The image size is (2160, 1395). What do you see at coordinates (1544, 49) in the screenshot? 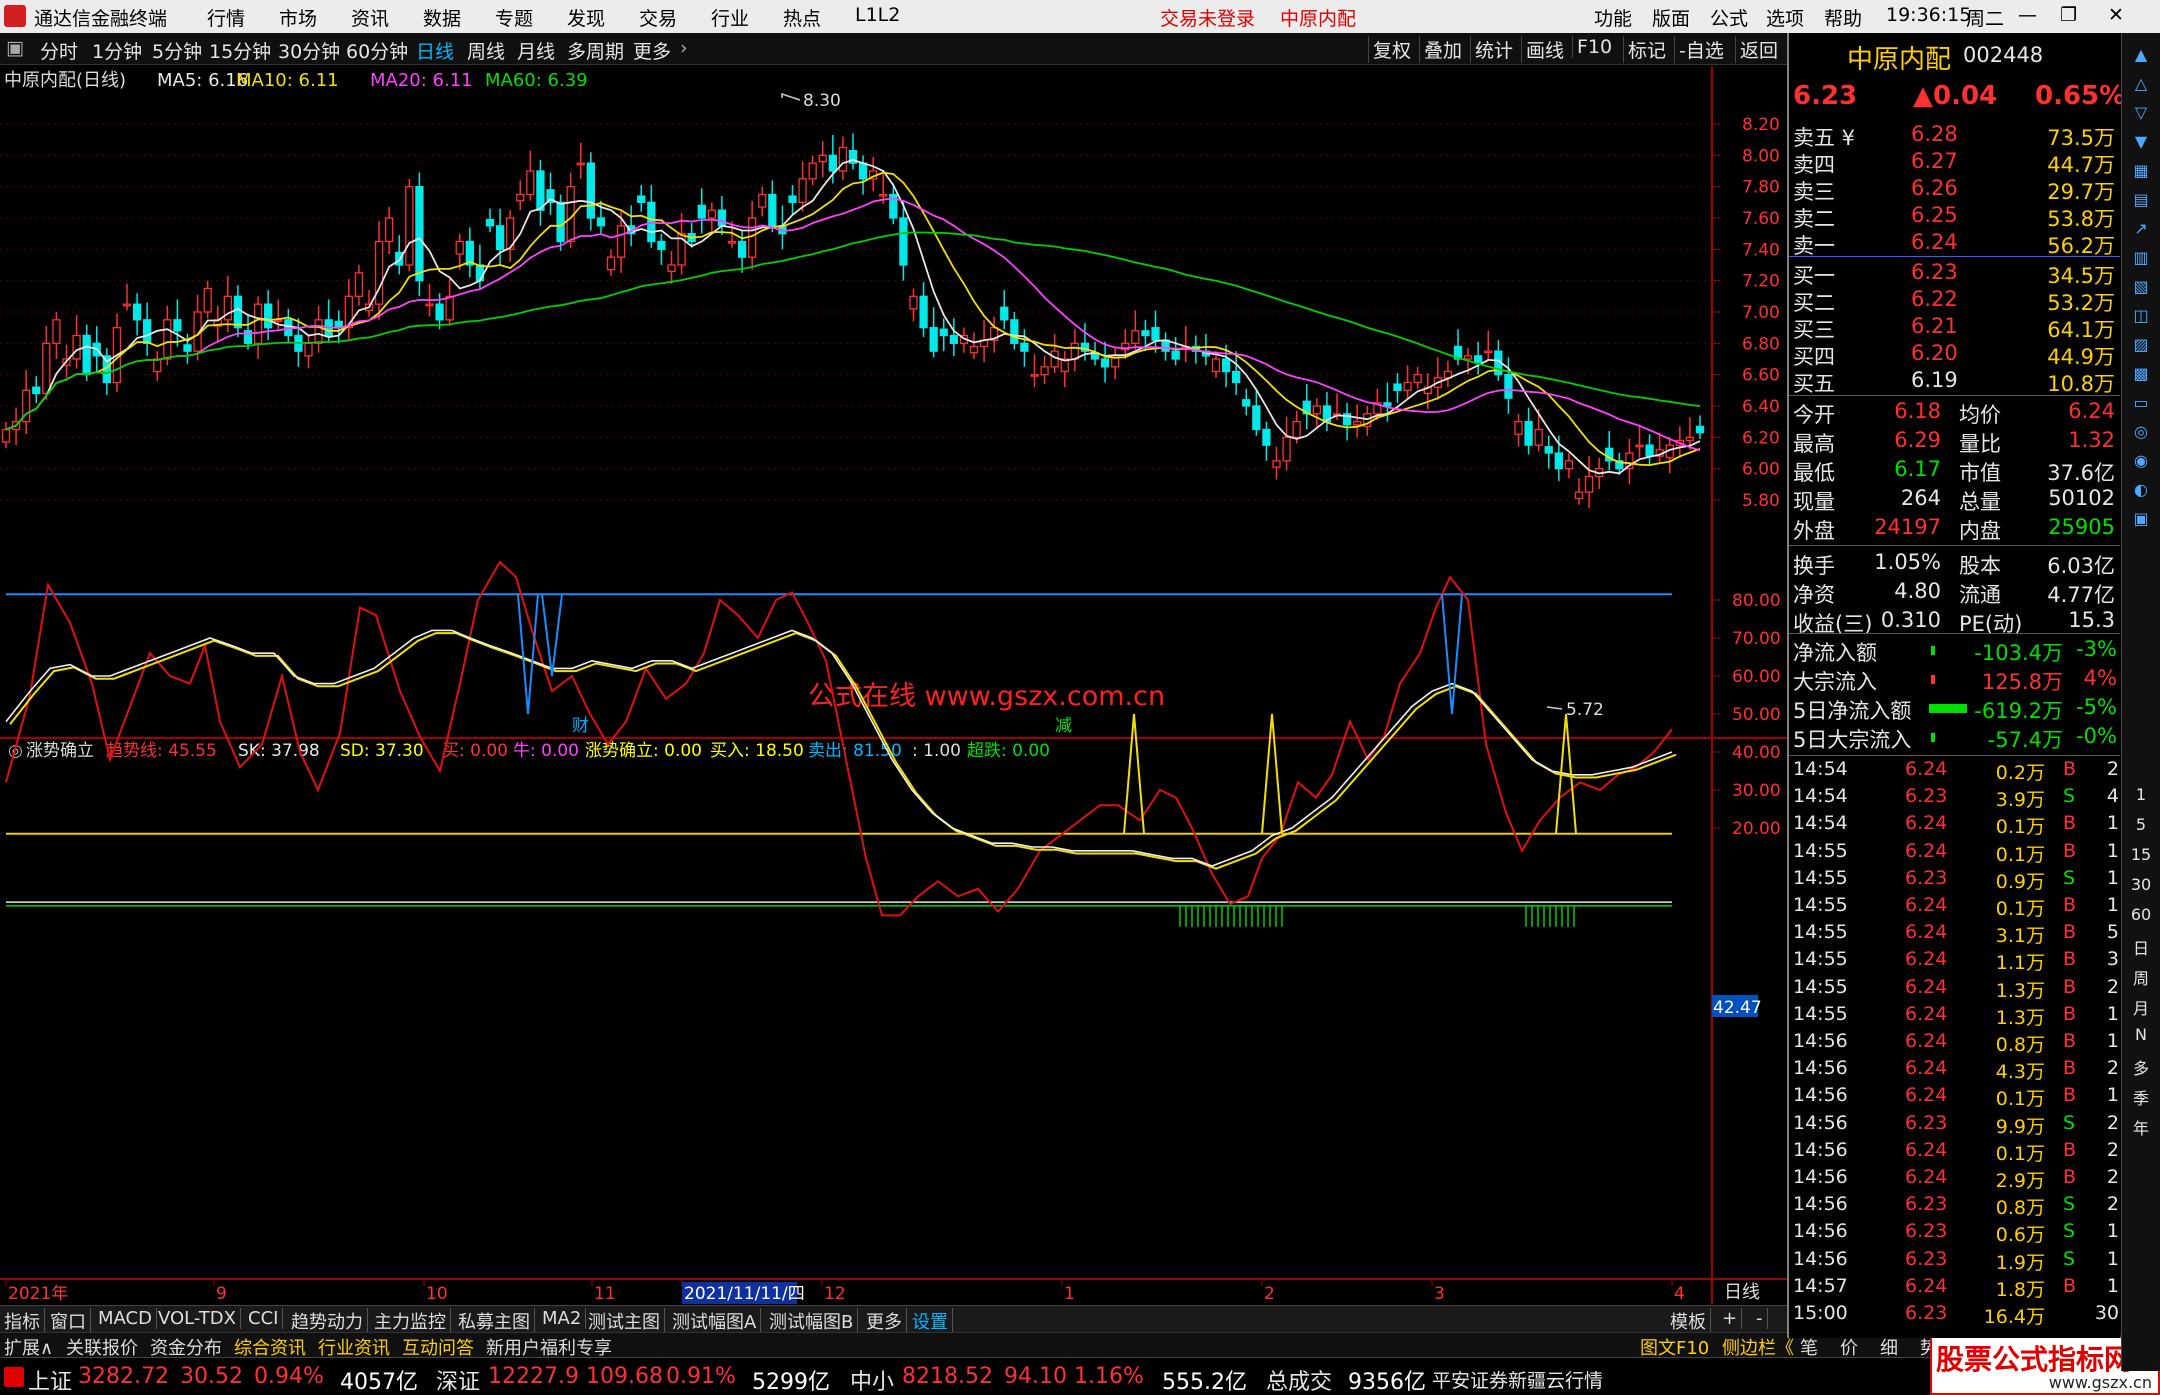
I see `btn-huaxian: 画线` at bounding box center [1544, 49].